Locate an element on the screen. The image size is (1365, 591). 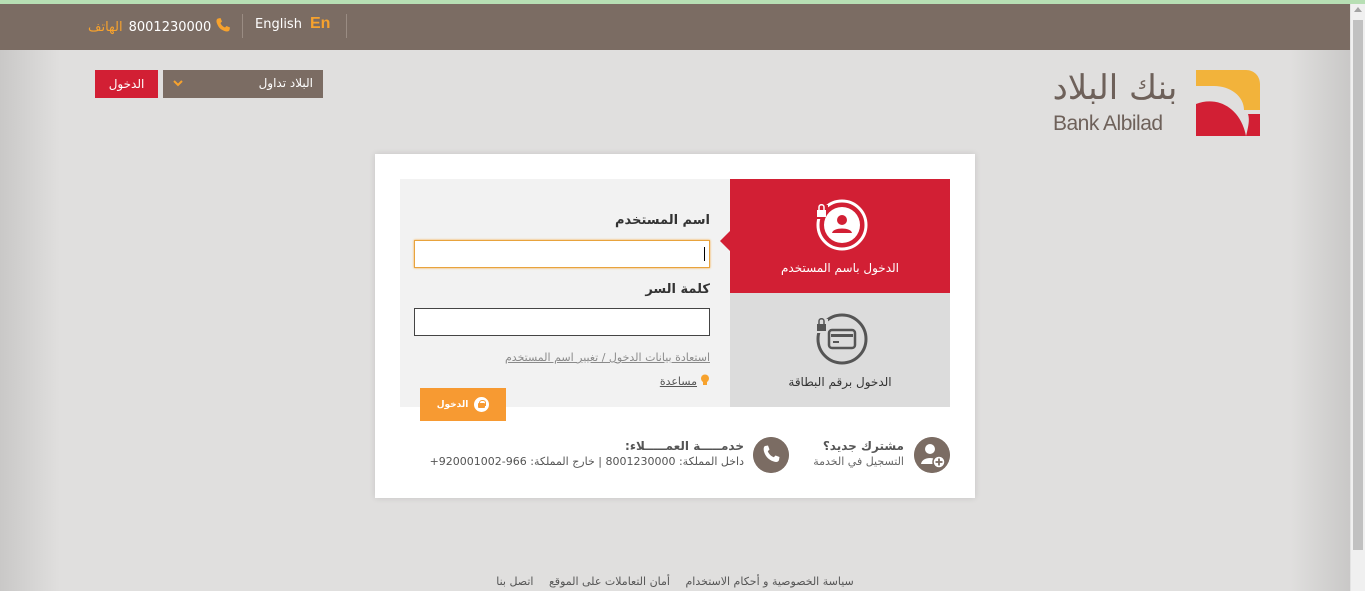
customer-service-title: خدمـــــة العمـــــلاء: is located at coordinates (684, 446).